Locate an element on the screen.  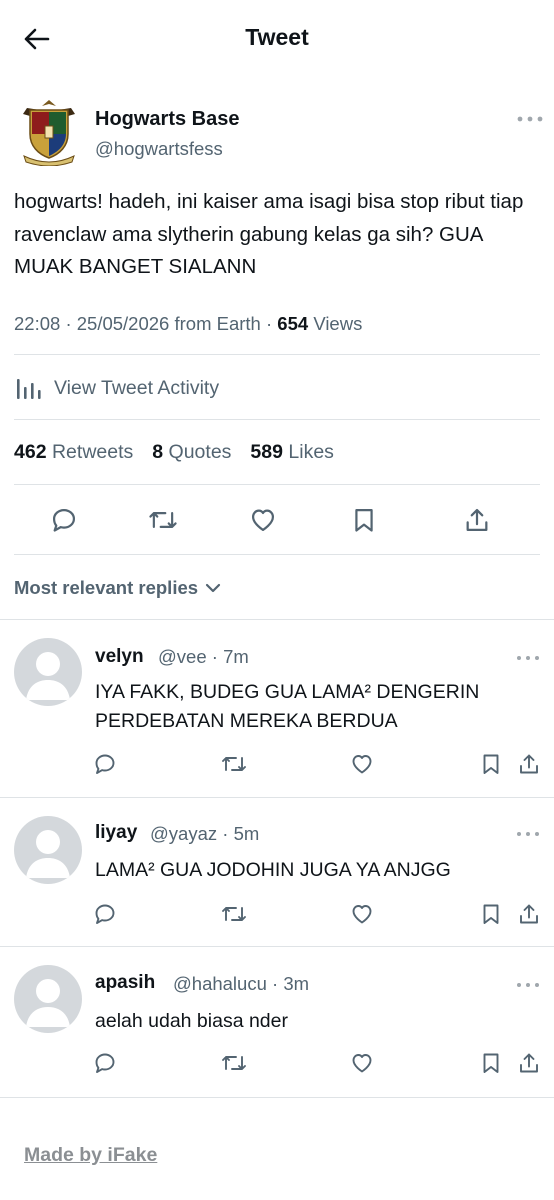
views-label: Views is located at coordinates (338, 323).